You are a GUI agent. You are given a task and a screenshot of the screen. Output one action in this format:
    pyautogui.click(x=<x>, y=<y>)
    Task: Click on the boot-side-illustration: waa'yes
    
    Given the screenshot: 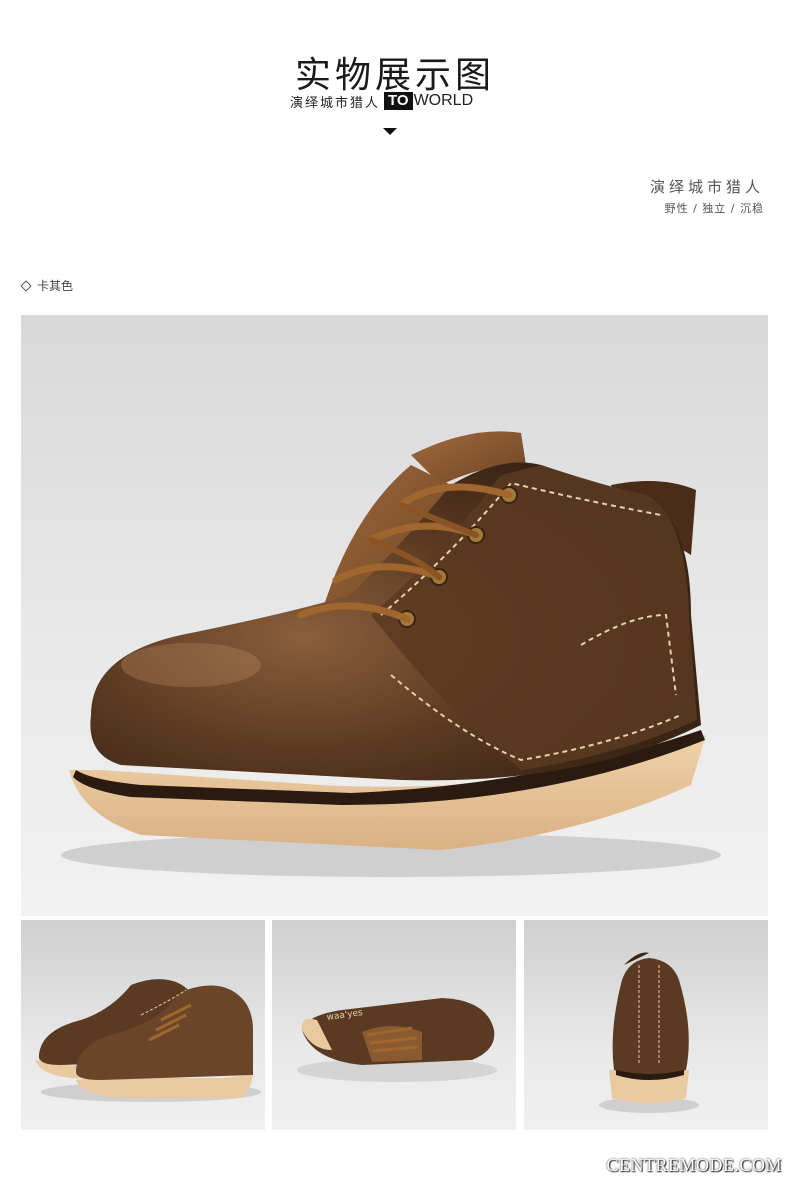 What is the action you would take?
    pyautogui.click(x=397, y=1040)
    